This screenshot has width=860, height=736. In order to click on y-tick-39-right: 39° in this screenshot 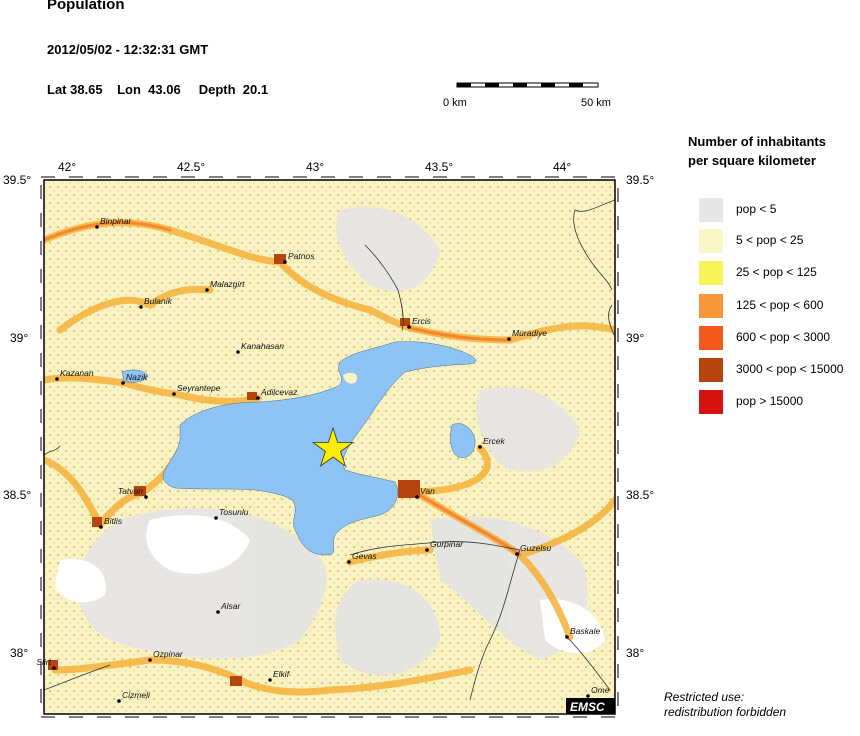, I will do `click(635, 338)`.